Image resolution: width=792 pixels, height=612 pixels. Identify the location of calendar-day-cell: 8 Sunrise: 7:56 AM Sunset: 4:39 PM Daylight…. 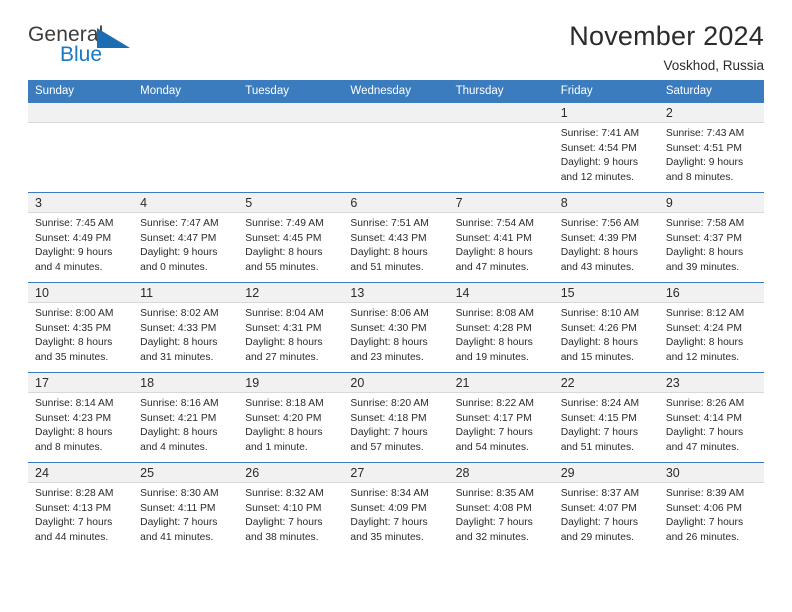
(606, 237).